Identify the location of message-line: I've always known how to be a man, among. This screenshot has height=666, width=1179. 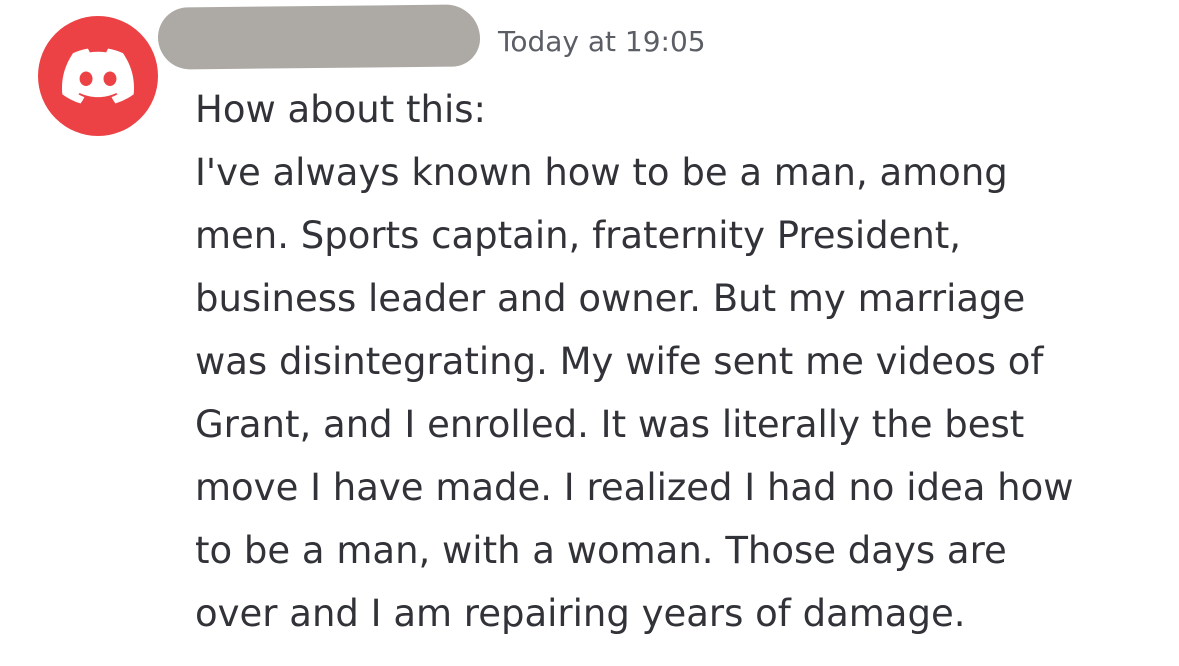
(601, 172).